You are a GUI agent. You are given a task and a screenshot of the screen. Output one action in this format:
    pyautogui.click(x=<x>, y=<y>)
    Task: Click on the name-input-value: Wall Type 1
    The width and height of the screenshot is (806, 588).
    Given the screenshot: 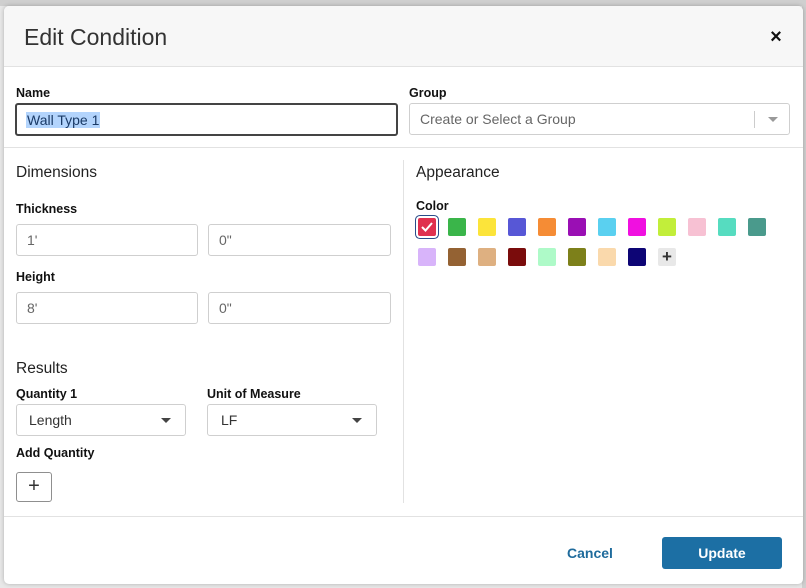 What is the action you would take?
    pyautogui.click(x=63, y=119)
    